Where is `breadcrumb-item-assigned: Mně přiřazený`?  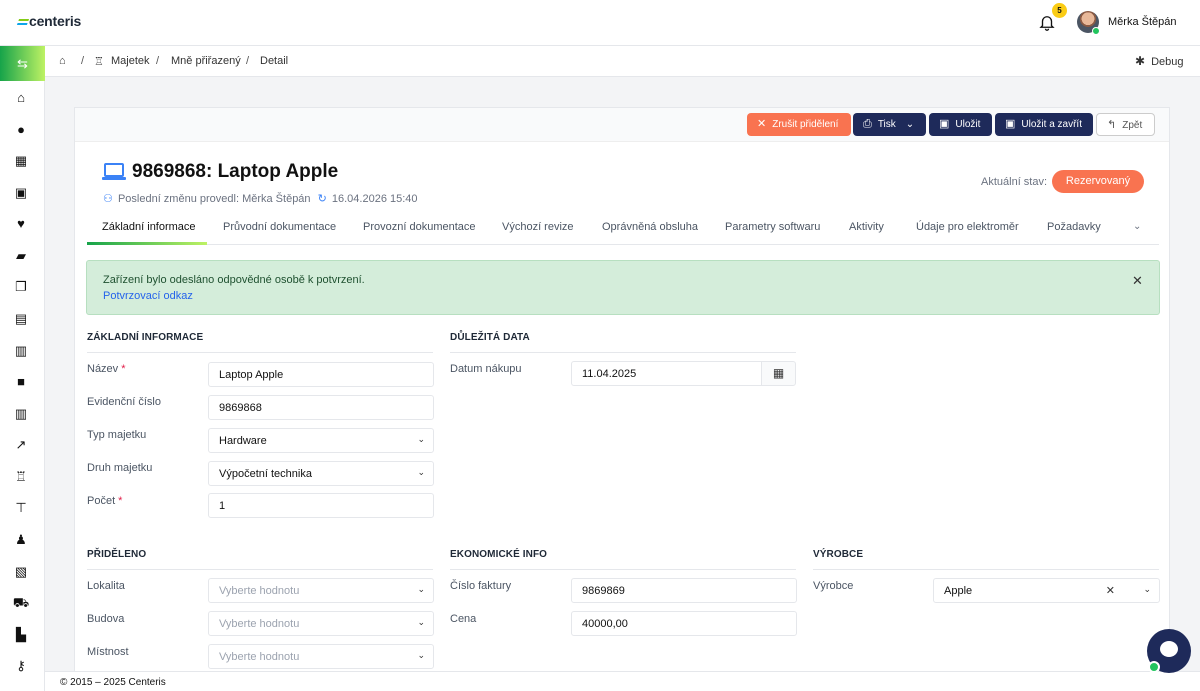
breadcrumb-item-assigned: Mně přiřazený is located at coordinates (206, 61).